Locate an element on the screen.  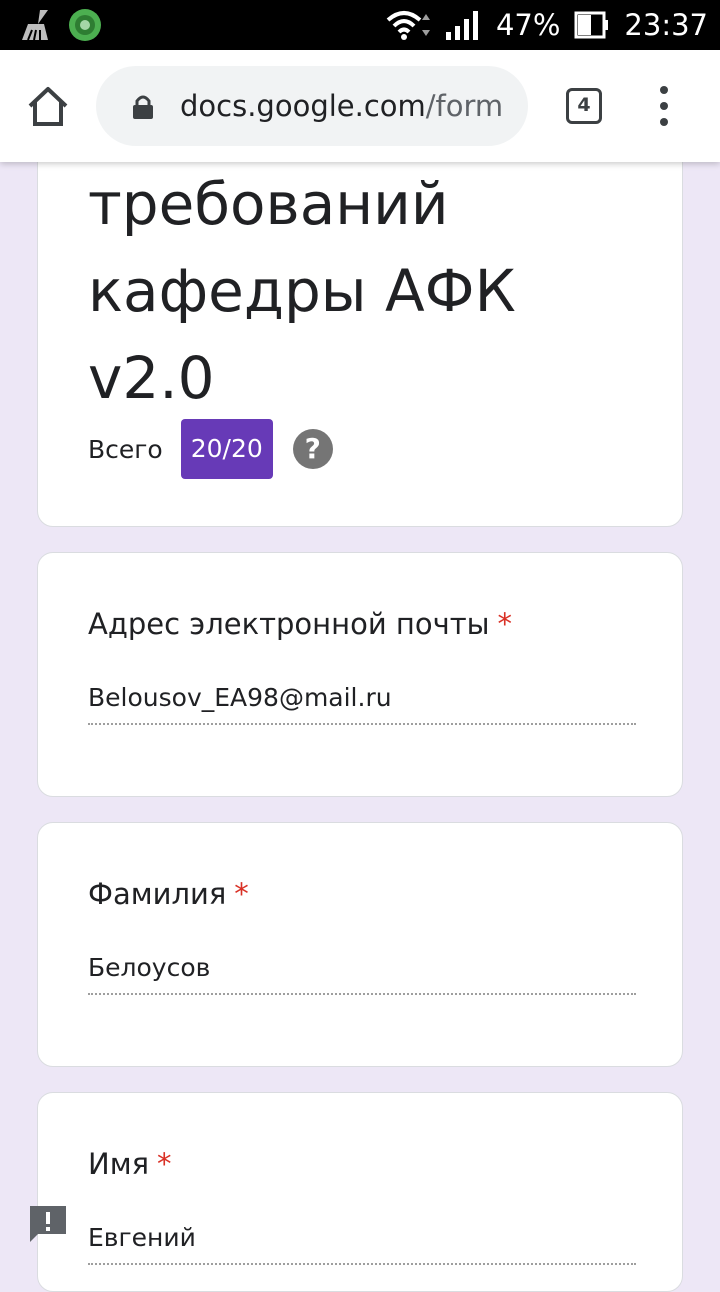
browser-toolbar: docs.google.com/form 4 is located at coordinates (360, 106).